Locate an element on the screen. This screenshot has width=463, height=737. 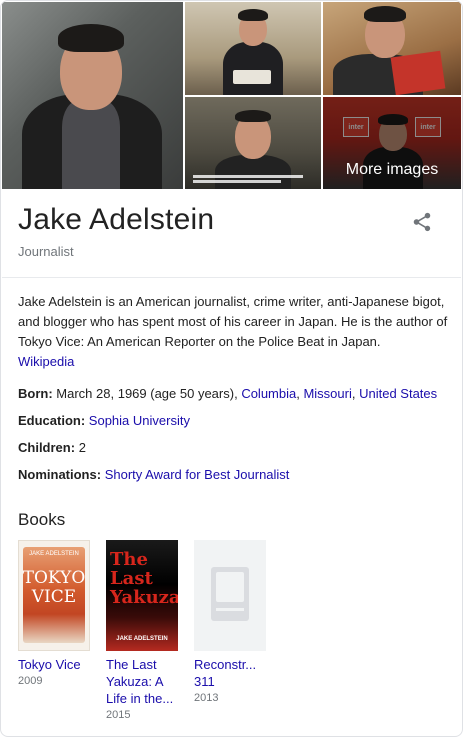
wikipedia-link: Wikipedia is located at coordinates (46, 361).